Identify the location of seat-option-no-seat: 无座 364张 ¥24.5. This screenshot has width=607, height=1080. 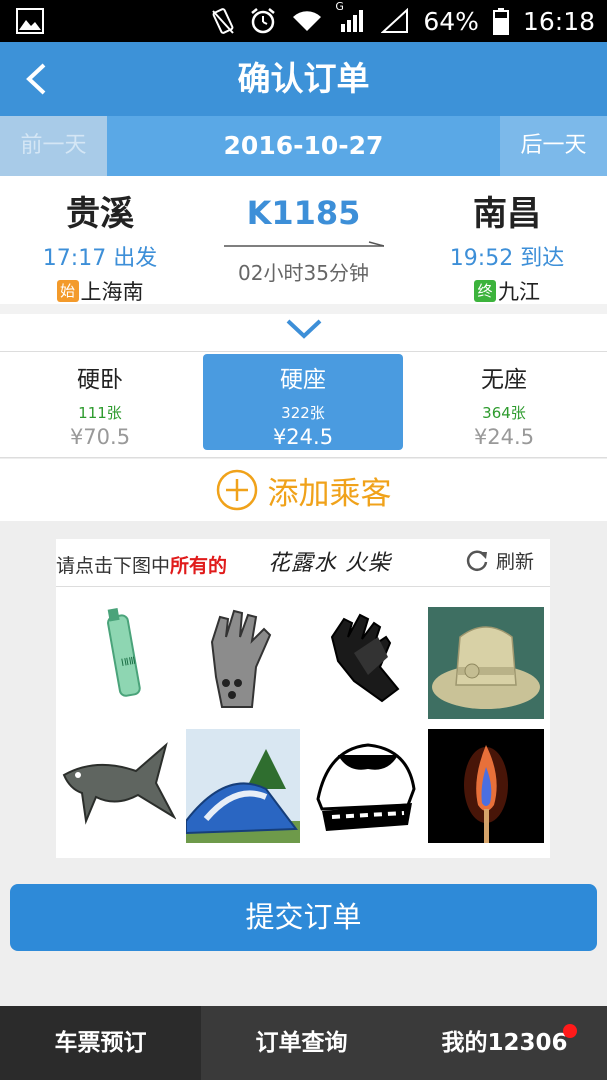
(504, 402).